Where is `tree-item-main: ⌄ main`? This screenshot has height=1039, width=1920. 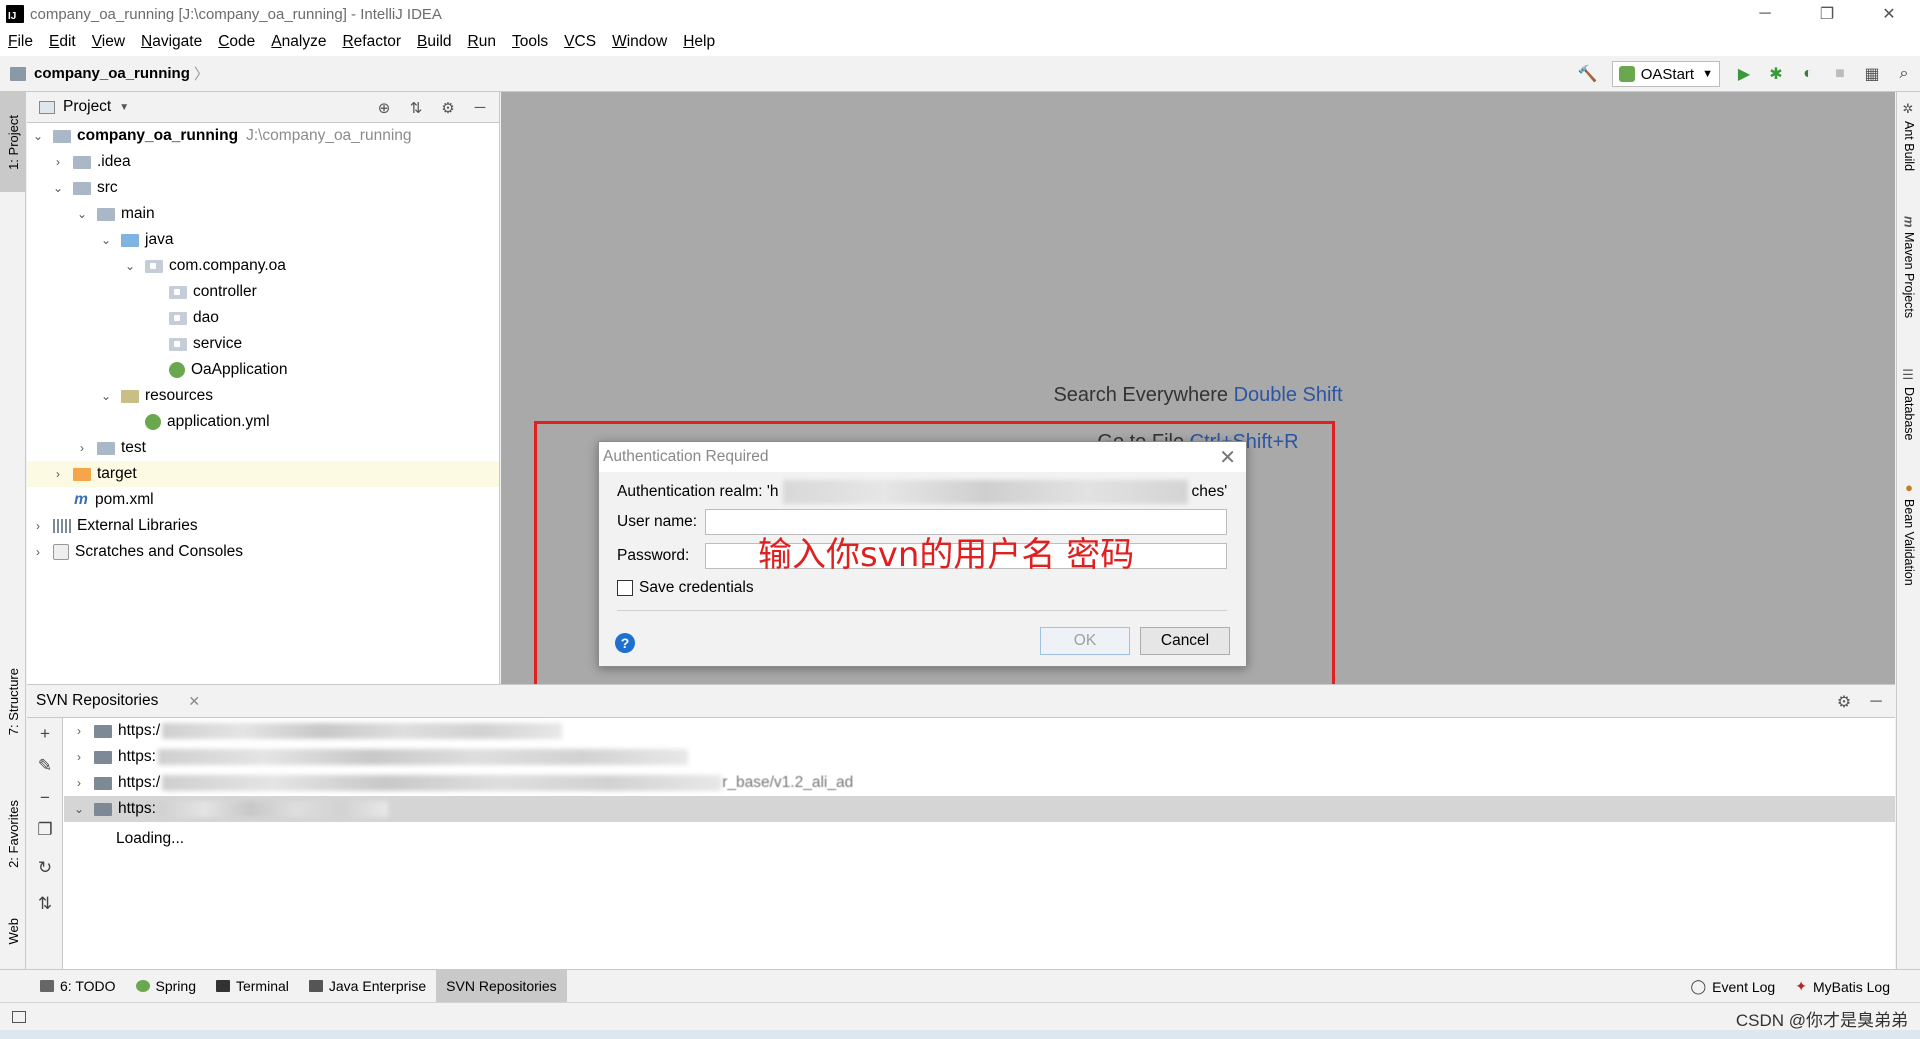 tree-item-main: ⌄ main is located at coordinates (263, 214).